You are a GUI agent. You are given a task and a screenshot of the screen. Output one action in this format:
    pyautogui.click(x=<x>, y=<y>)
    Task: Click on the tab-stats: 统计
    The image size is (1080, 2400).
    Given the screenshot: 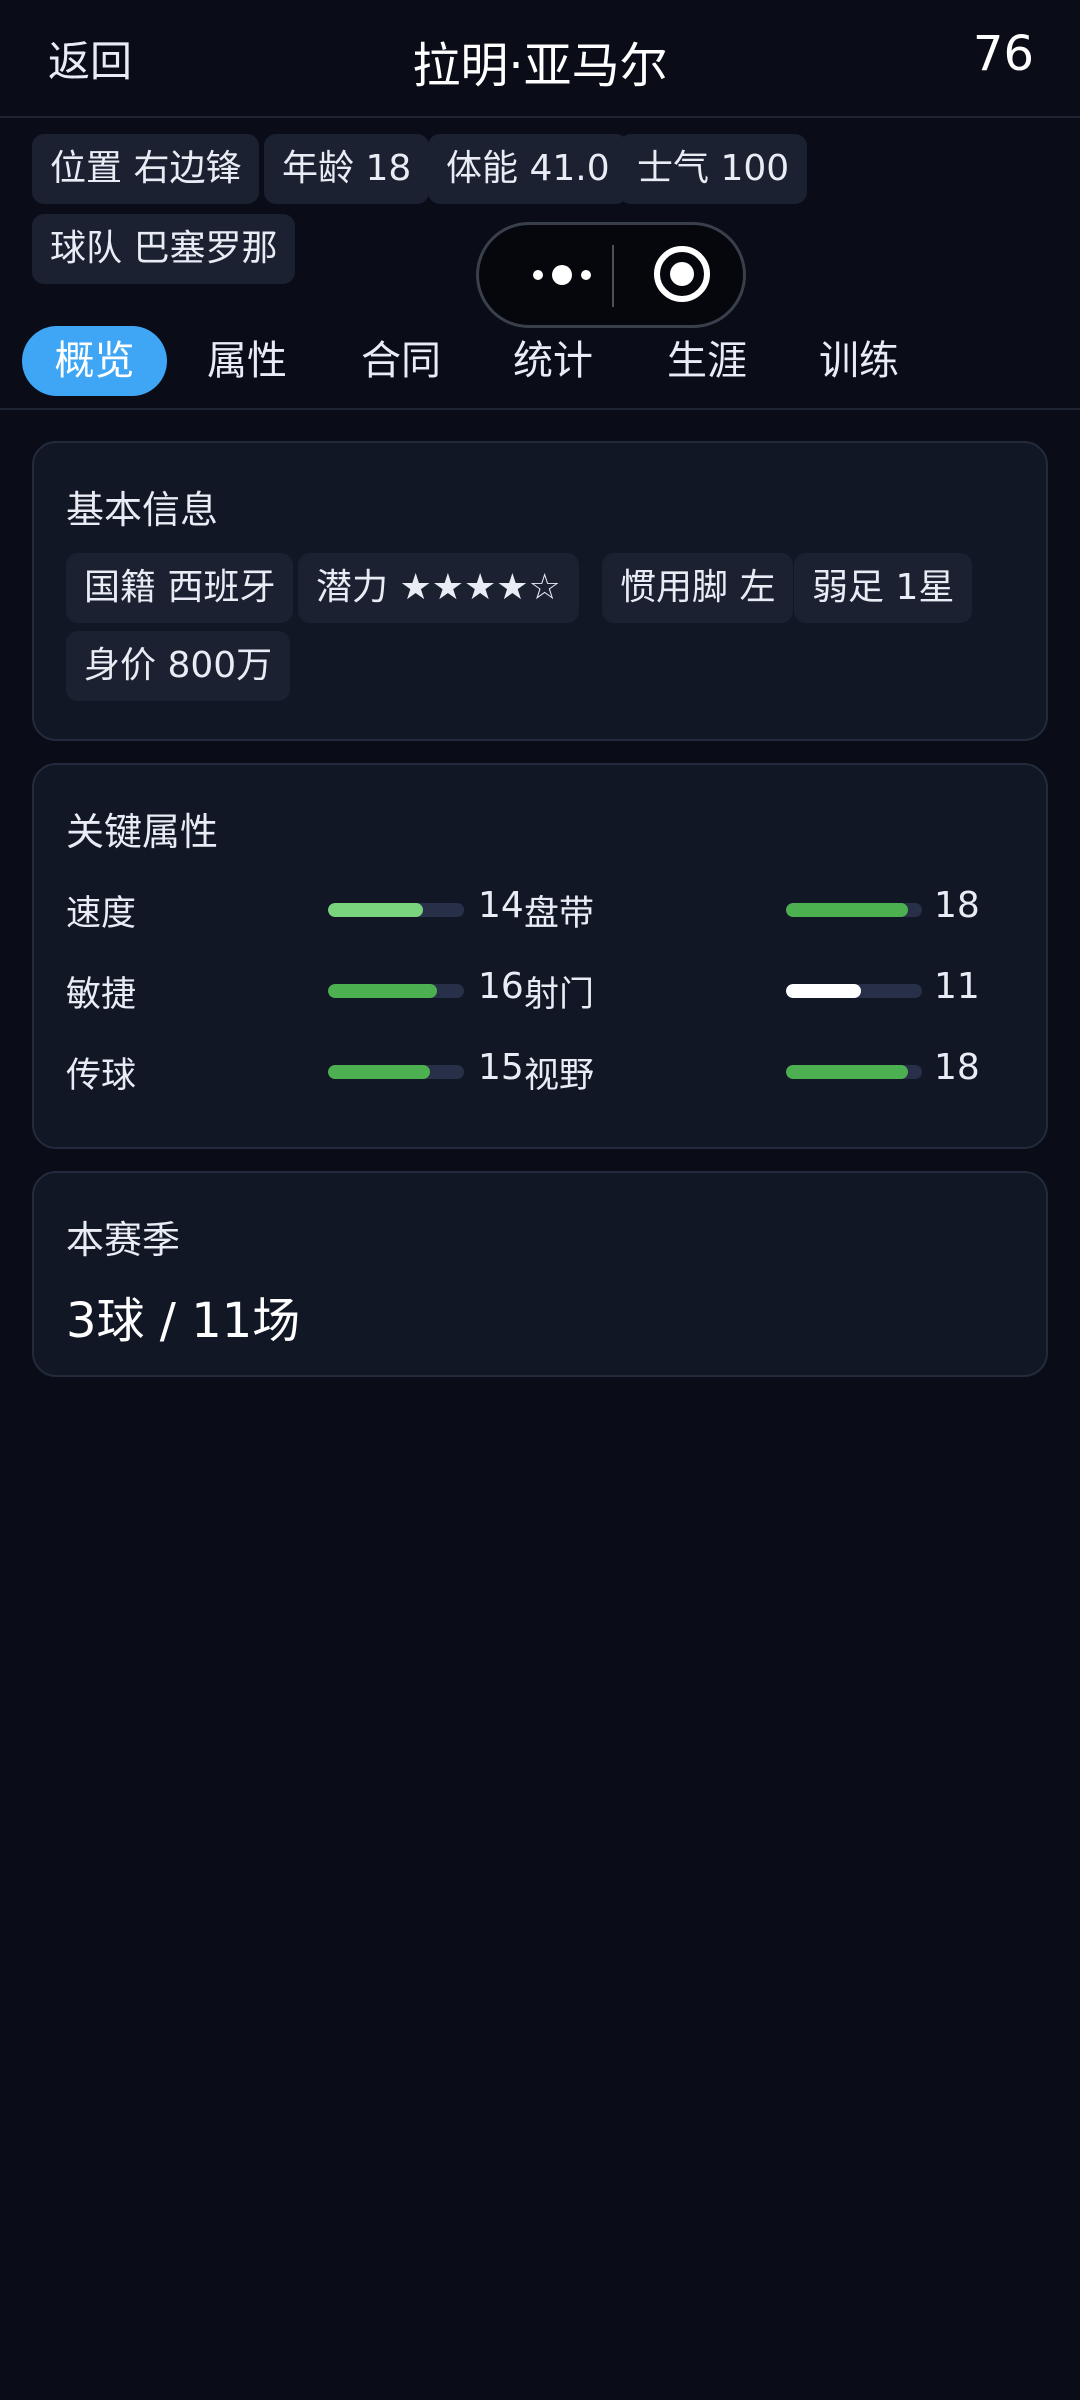 What is the action you would take?
    pyautogui.click(x=553, y=361)
    